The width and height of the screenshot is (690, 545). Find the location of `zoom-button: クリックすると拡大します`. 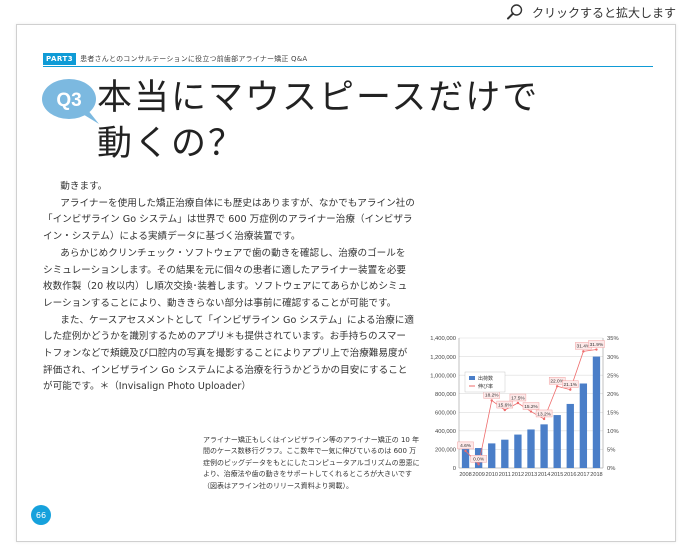

zoom-button: クリックすると拡大します is located at coordinates (591, 12).